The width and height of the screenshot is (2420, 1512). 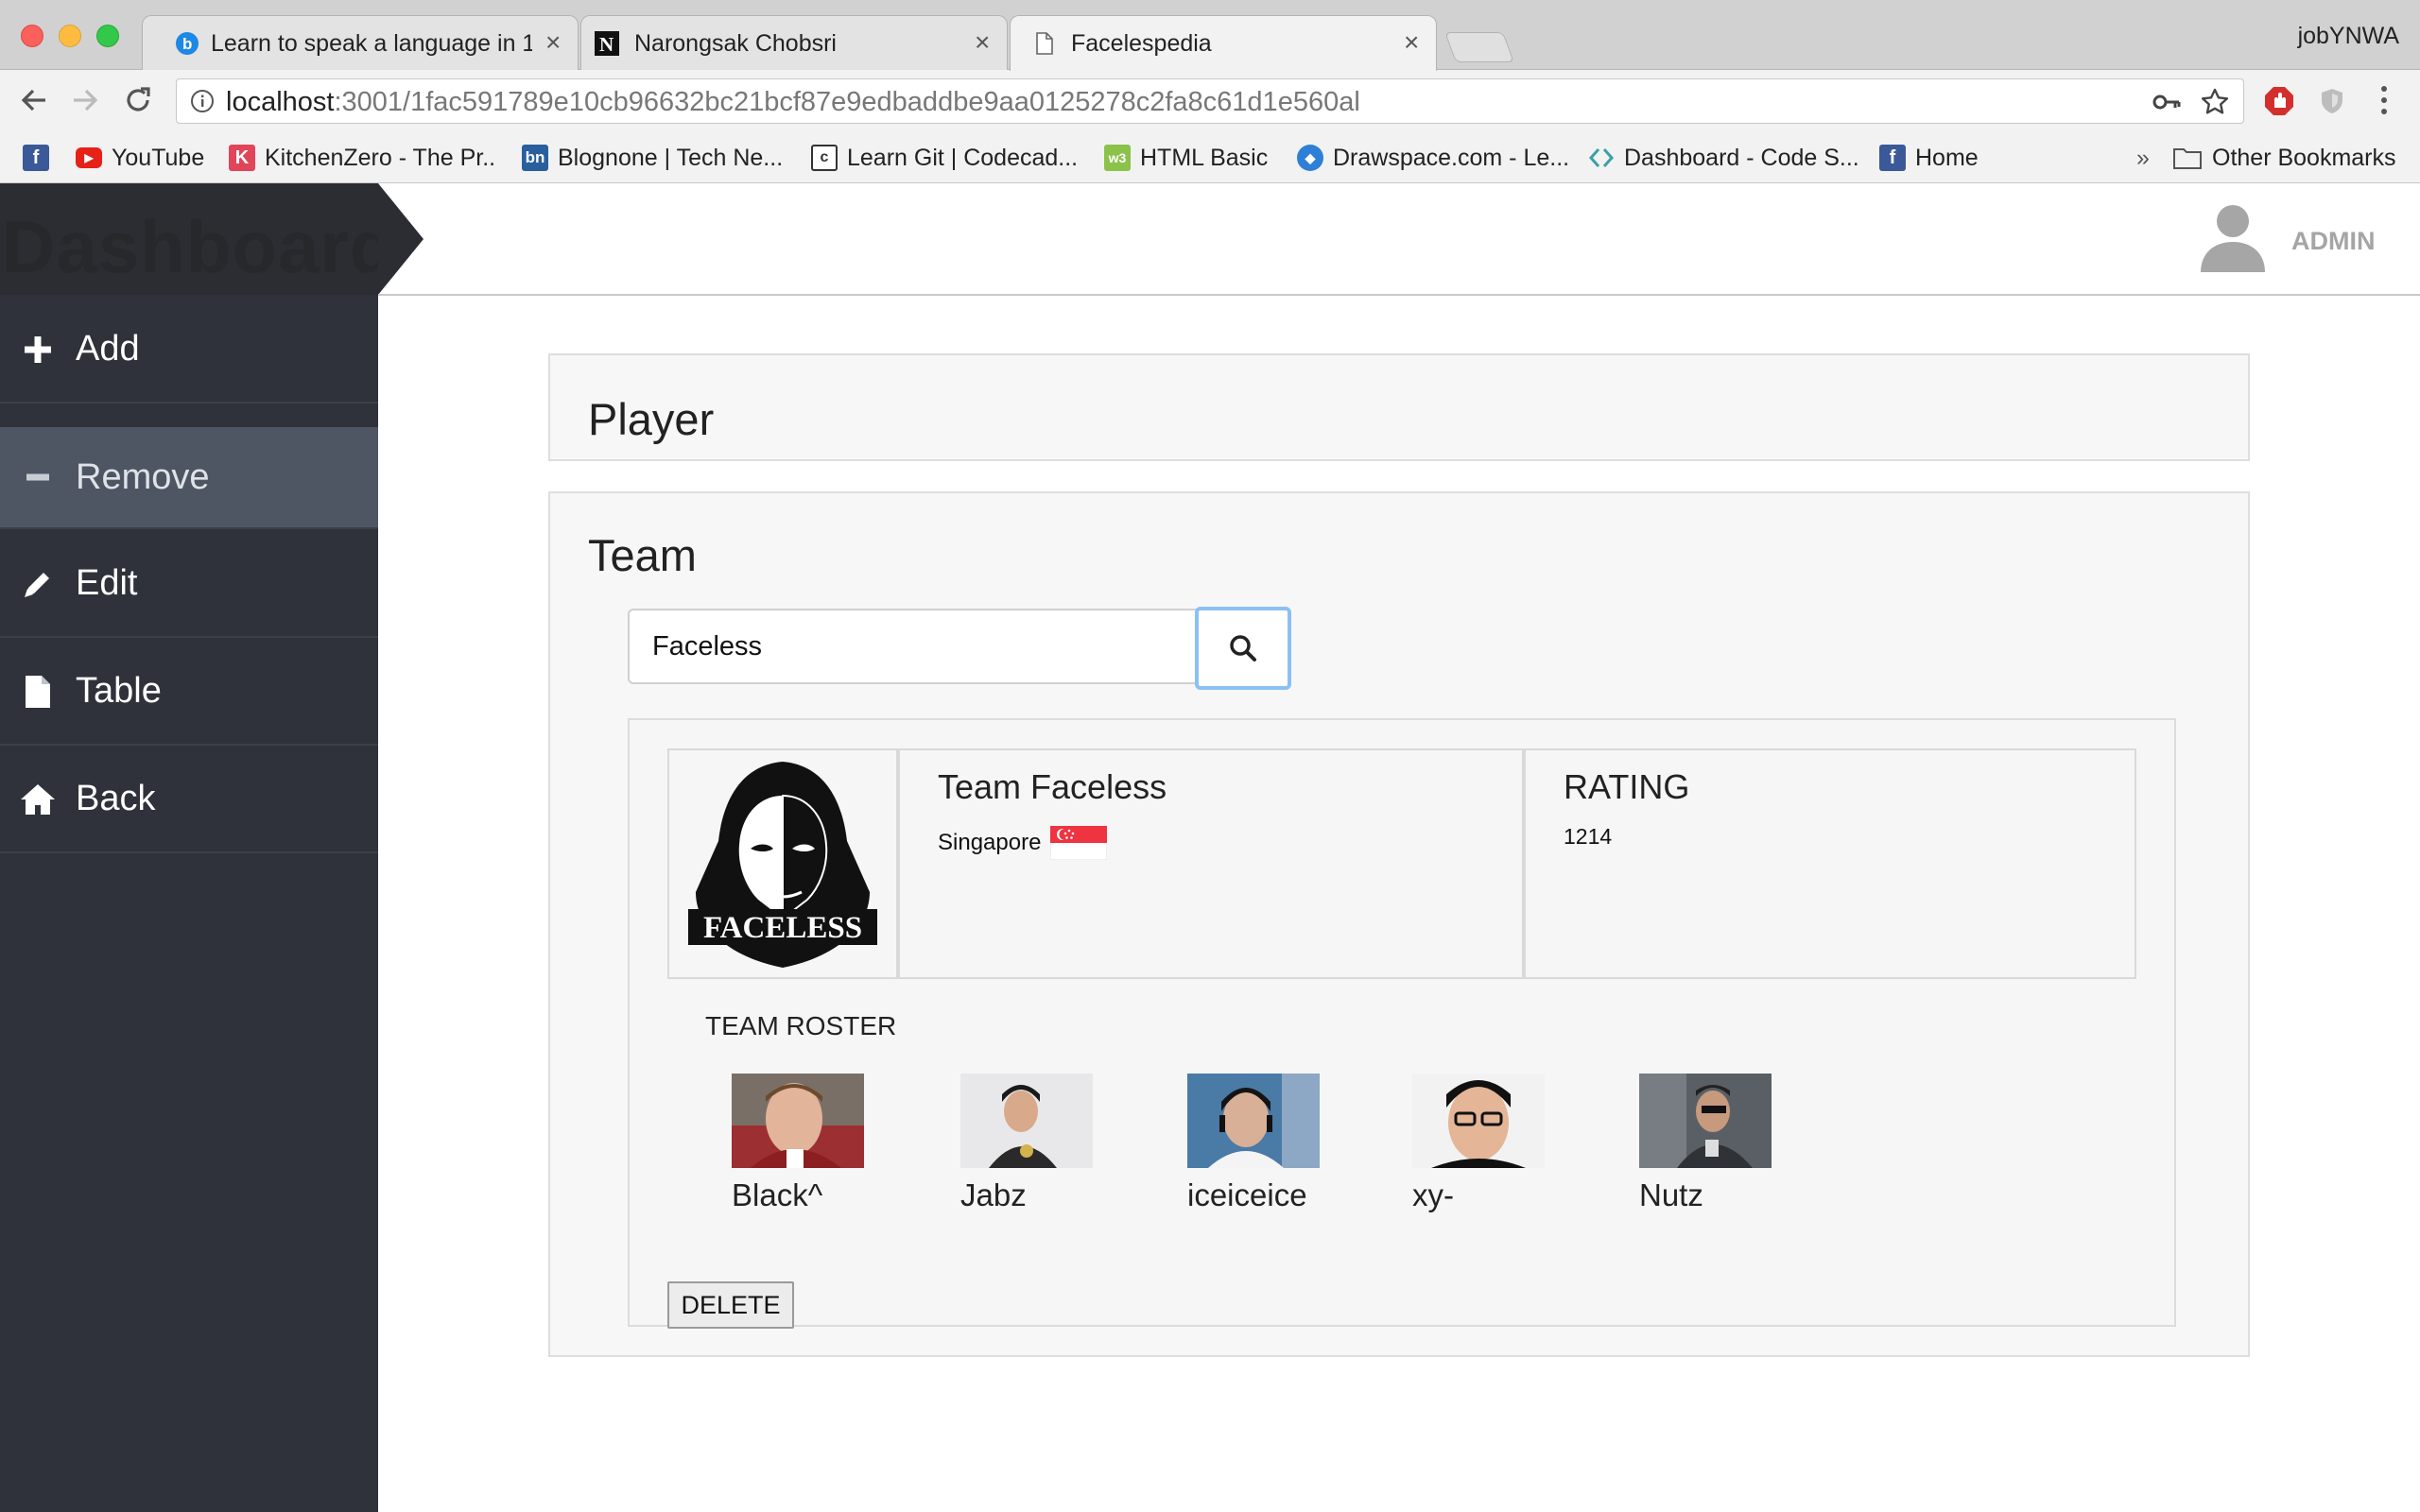 What do you see at coordinates (1601, 157) in the screenshot?
I see `code-brackets-icon` at bounding box center [1601, 157].